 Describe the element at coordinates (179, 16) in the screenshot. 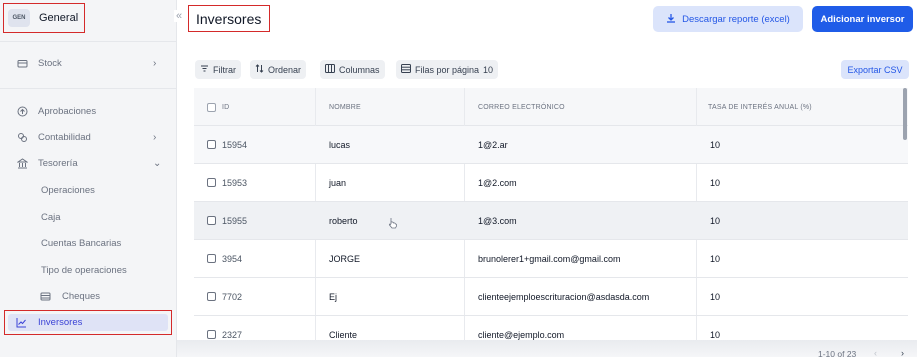

I see `collapse-sidebar-icon: «` at that location.